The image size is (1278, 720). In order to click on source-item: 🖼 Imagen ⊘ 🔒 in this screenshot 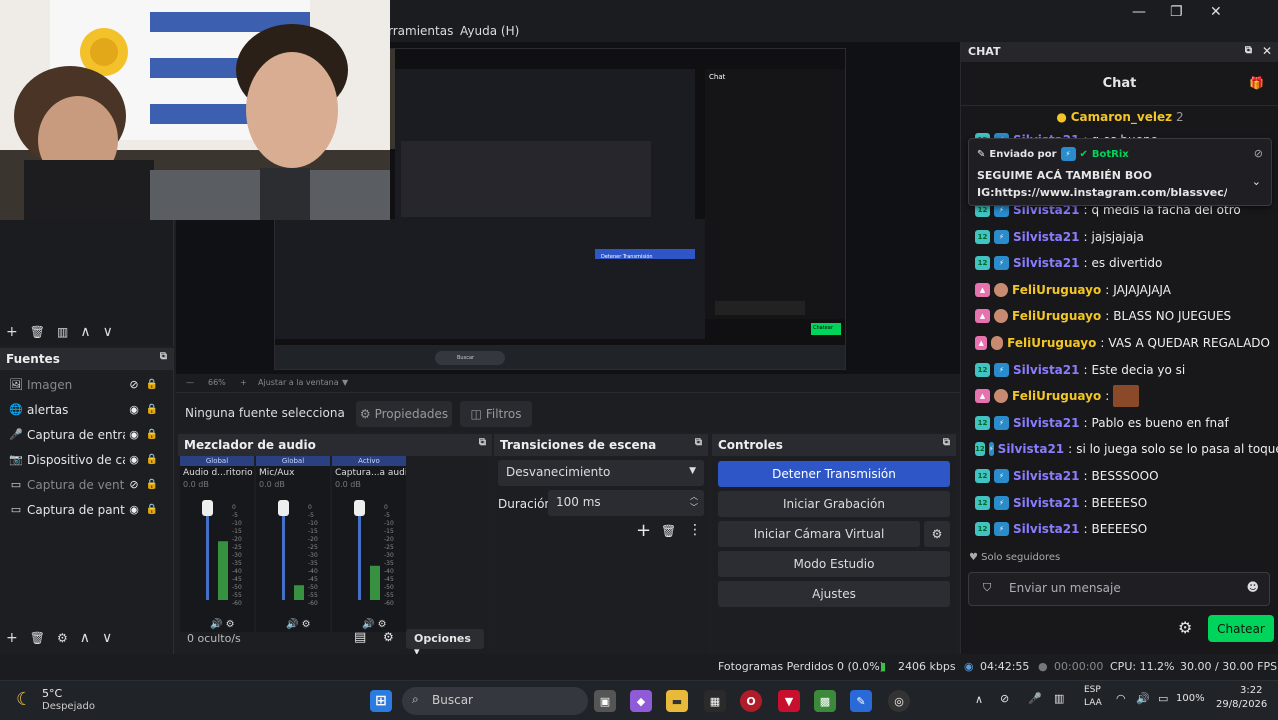, I will do `click(87, 384)`.